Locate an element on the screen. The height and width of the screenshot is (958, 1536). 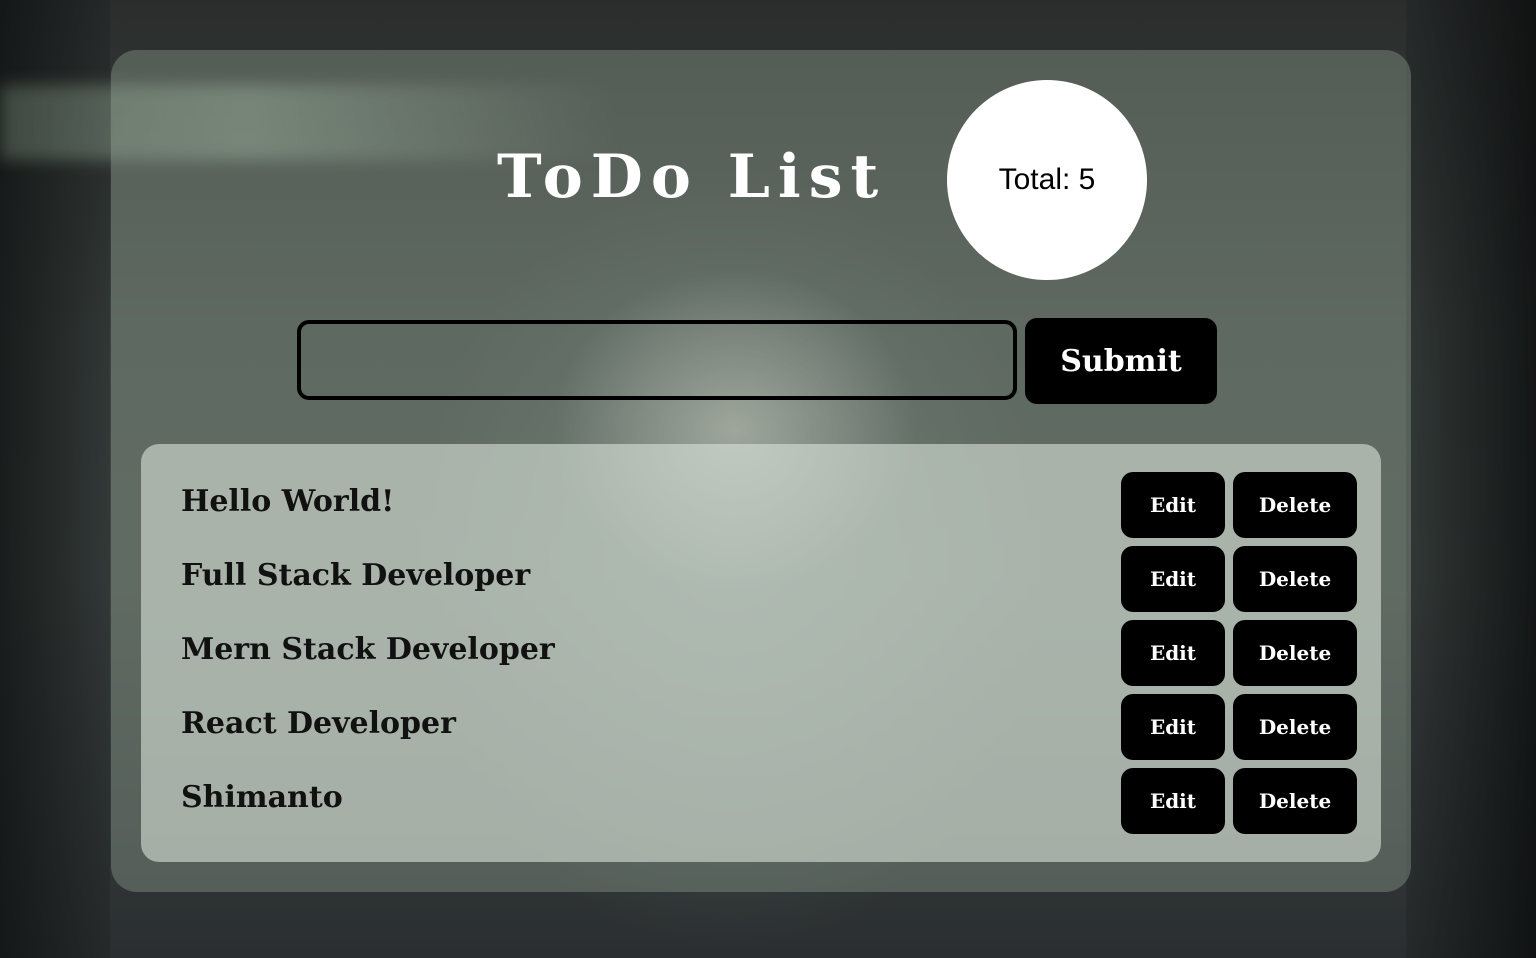
todo-item: React Developer Edit Delete is located at coordinates (761, 731).